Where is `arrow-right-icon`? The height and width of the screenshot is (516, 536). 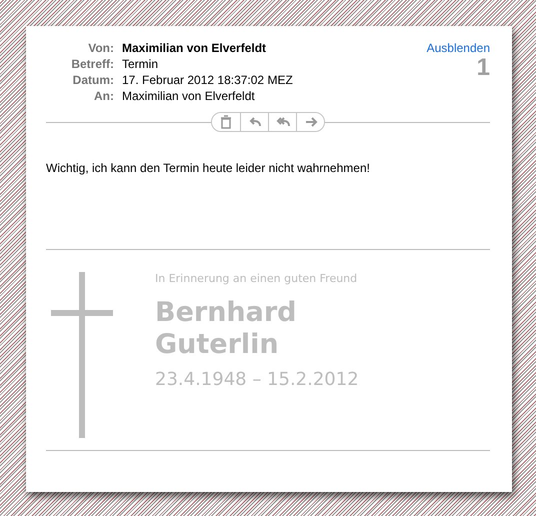 arrow-right-icon is located at coordinates (311, 122).